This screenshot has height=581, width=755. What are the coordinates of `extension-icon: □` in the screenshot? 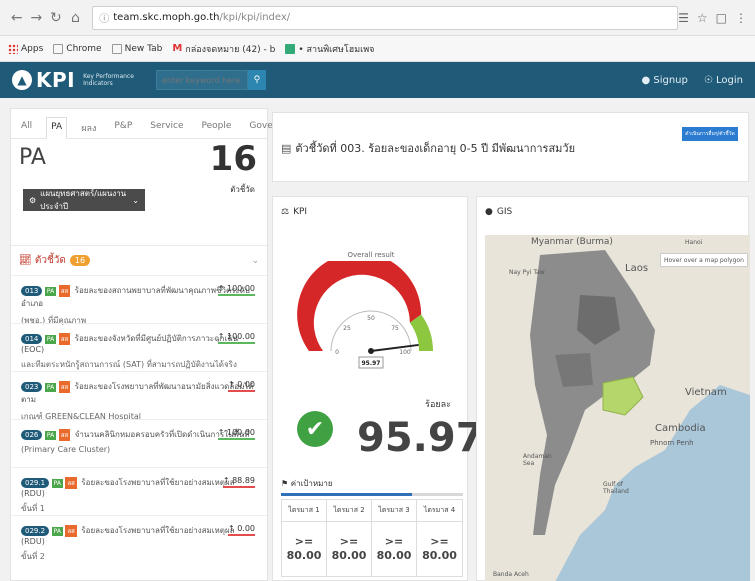 It's located at (721, 18).